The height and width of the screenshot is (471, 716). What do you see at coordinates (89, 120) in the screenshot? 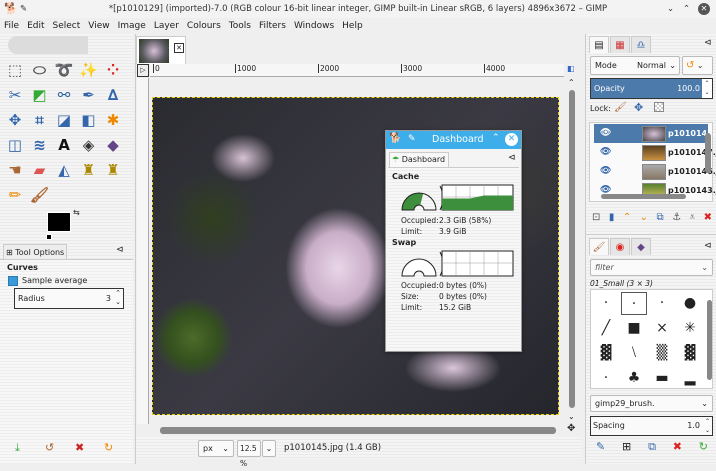
I see `perspective-tool-icon: ◧` at bounding box center [89, 120].